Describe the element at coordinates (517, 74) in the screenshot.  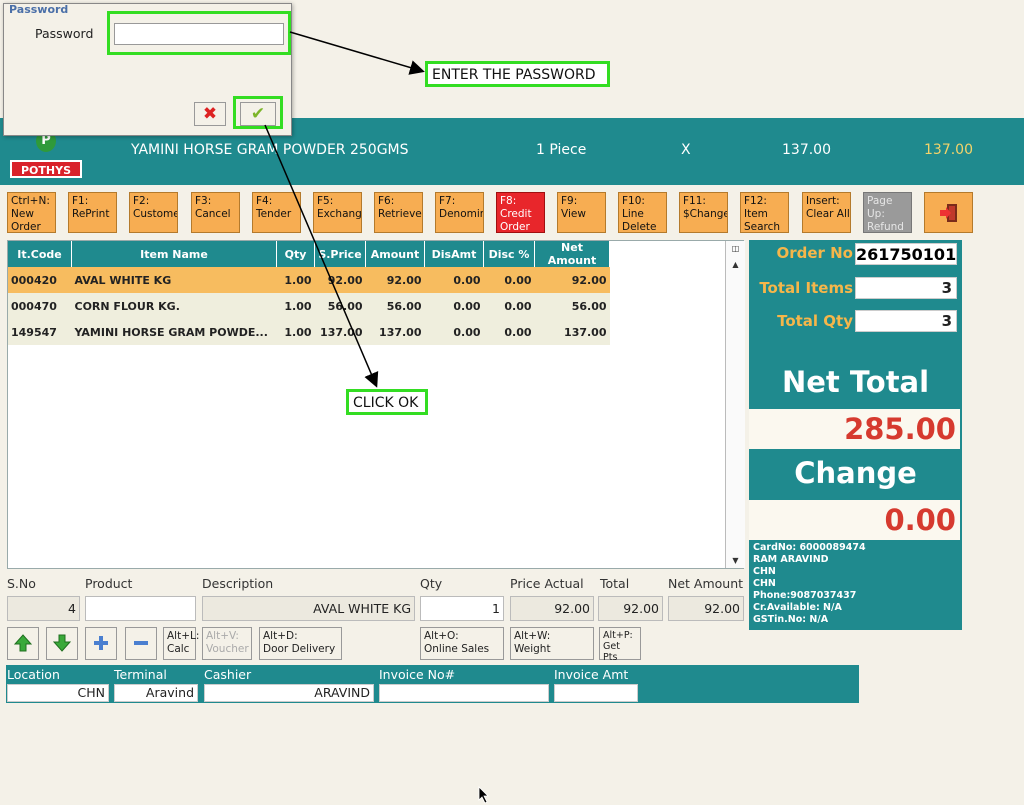
I see `annotation-enter-password: ENTER THE PASSWORD` at that location.